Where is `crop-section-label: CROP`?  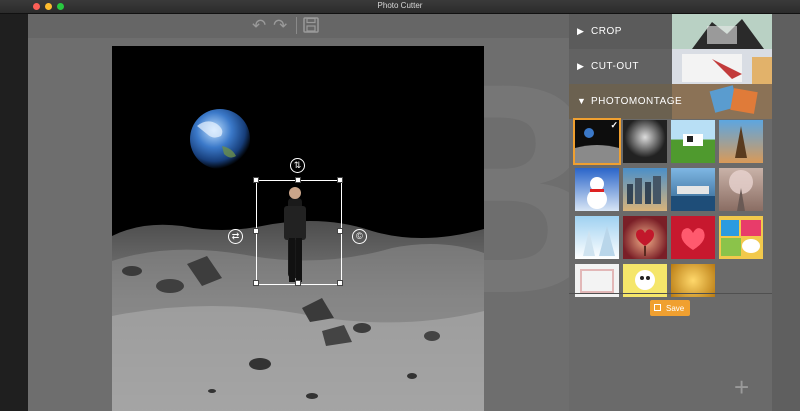 crop-section-label: CROP is located at coordinates (606, 31).